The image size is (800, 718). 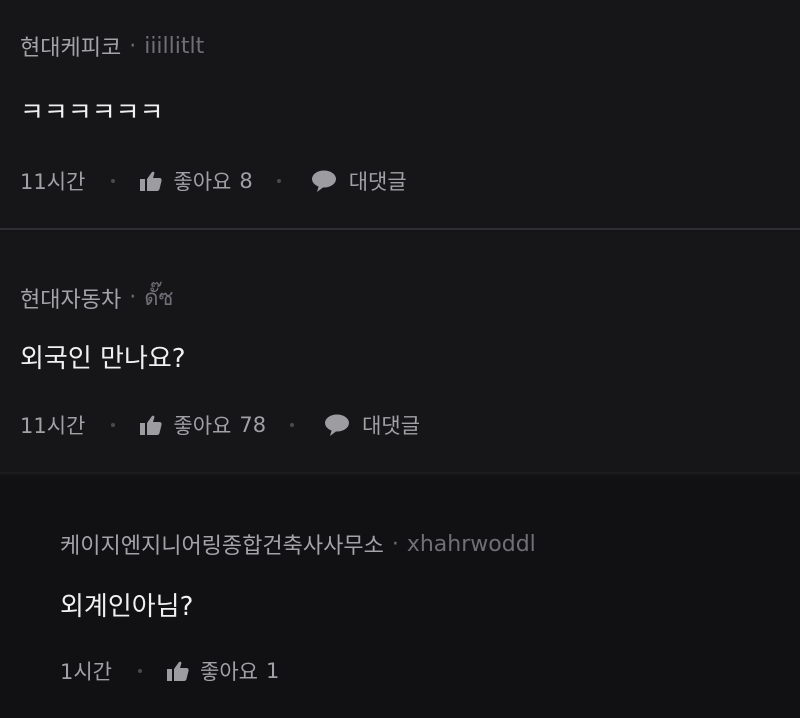 What do you see at coordinates (222, 544) in the screenshot?
I see `comment-author: 케이지엔지니어링종합건축사사무소` at bounding box center [222, 544].